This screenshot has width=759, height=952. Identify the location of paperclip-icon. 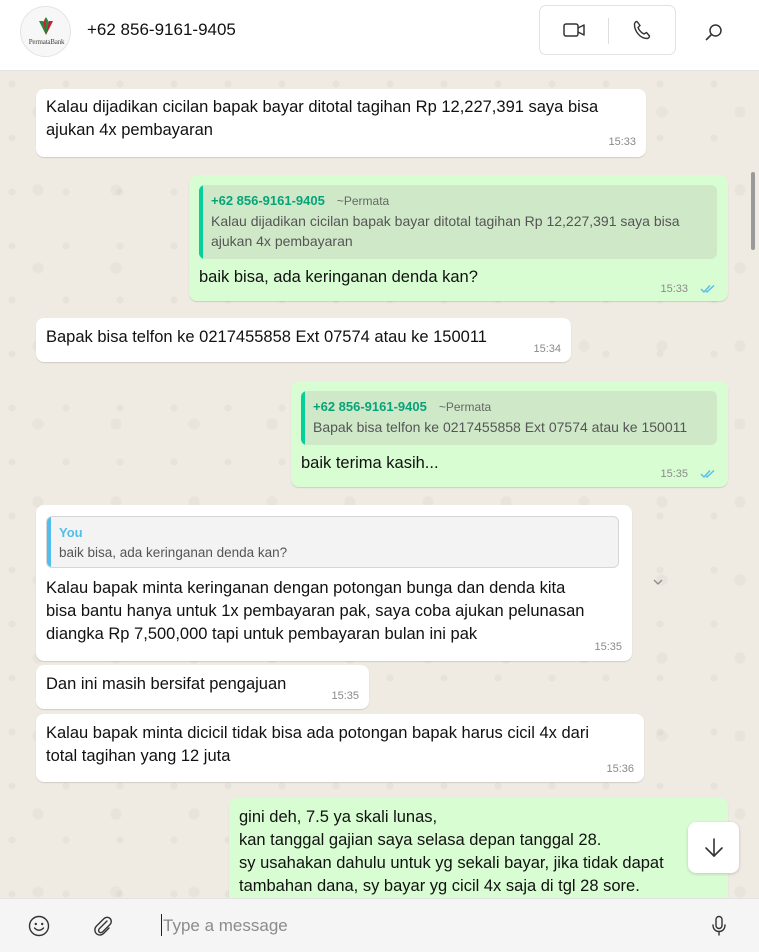
(103, 926).